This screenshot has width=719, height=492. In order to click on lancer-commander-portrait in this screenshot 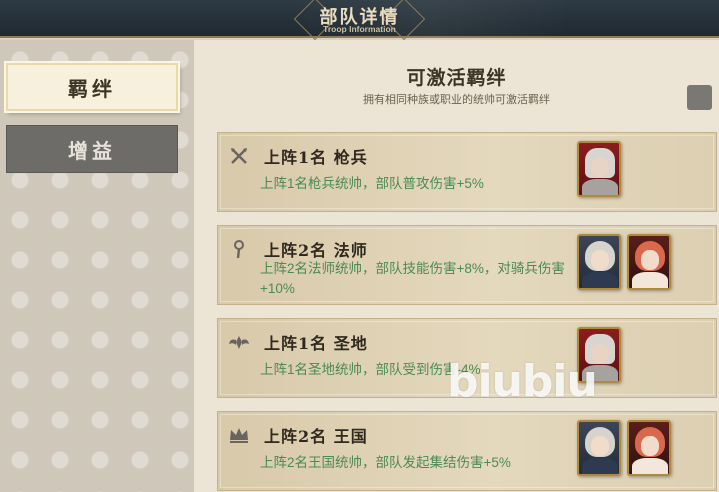, I will do `click(599, 169)`.